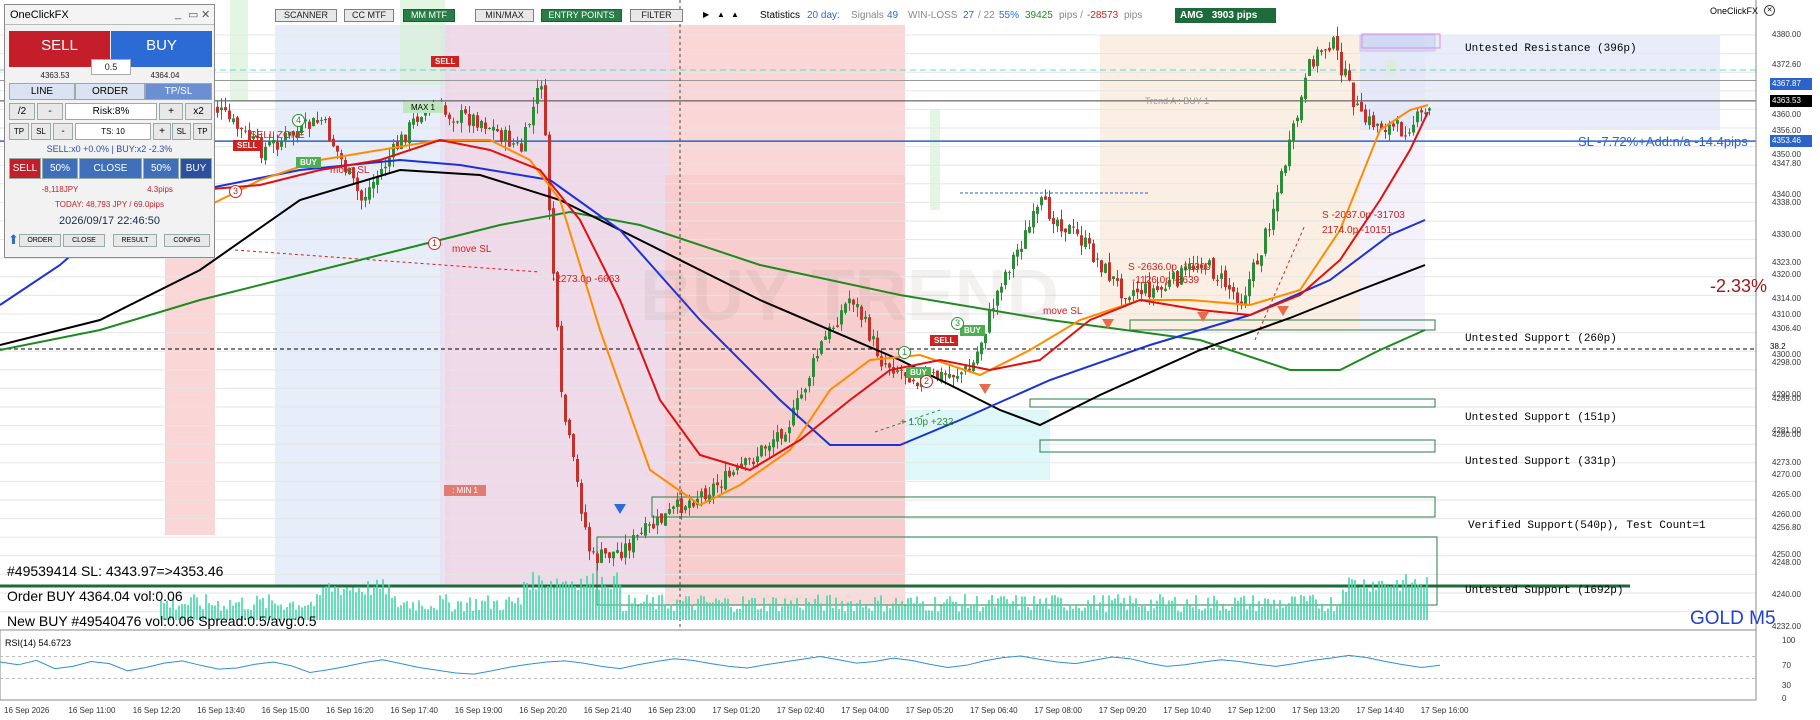 Image resolution: width=1820 pixels, height=720 pixels. I want to click on price-label: 4310.00, so click(1786, 314).